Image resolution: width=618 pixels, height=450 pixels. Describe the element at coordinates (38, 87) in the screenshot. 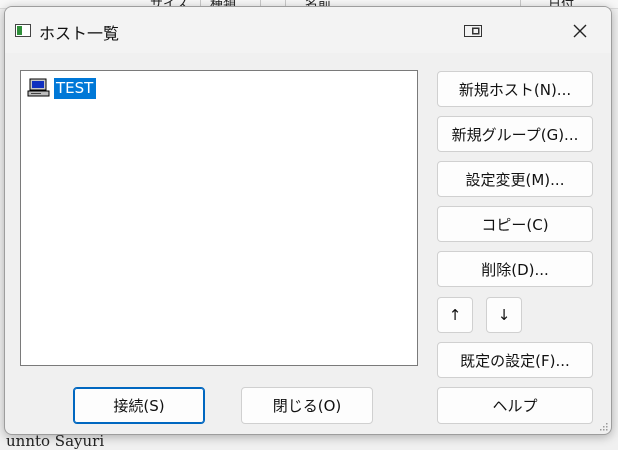

I see `computer-icon` at that location.